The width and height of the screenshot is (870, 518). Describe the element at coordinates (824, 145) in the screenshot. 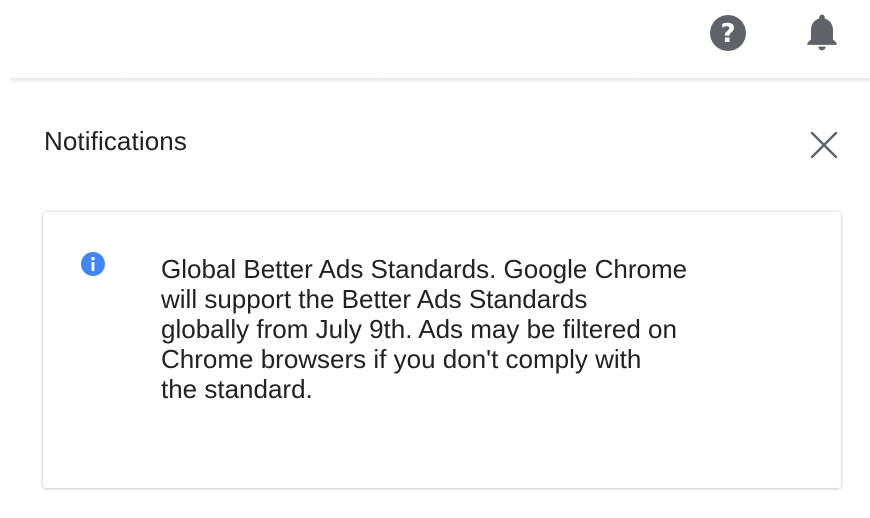

I see `close-icon` at that location.